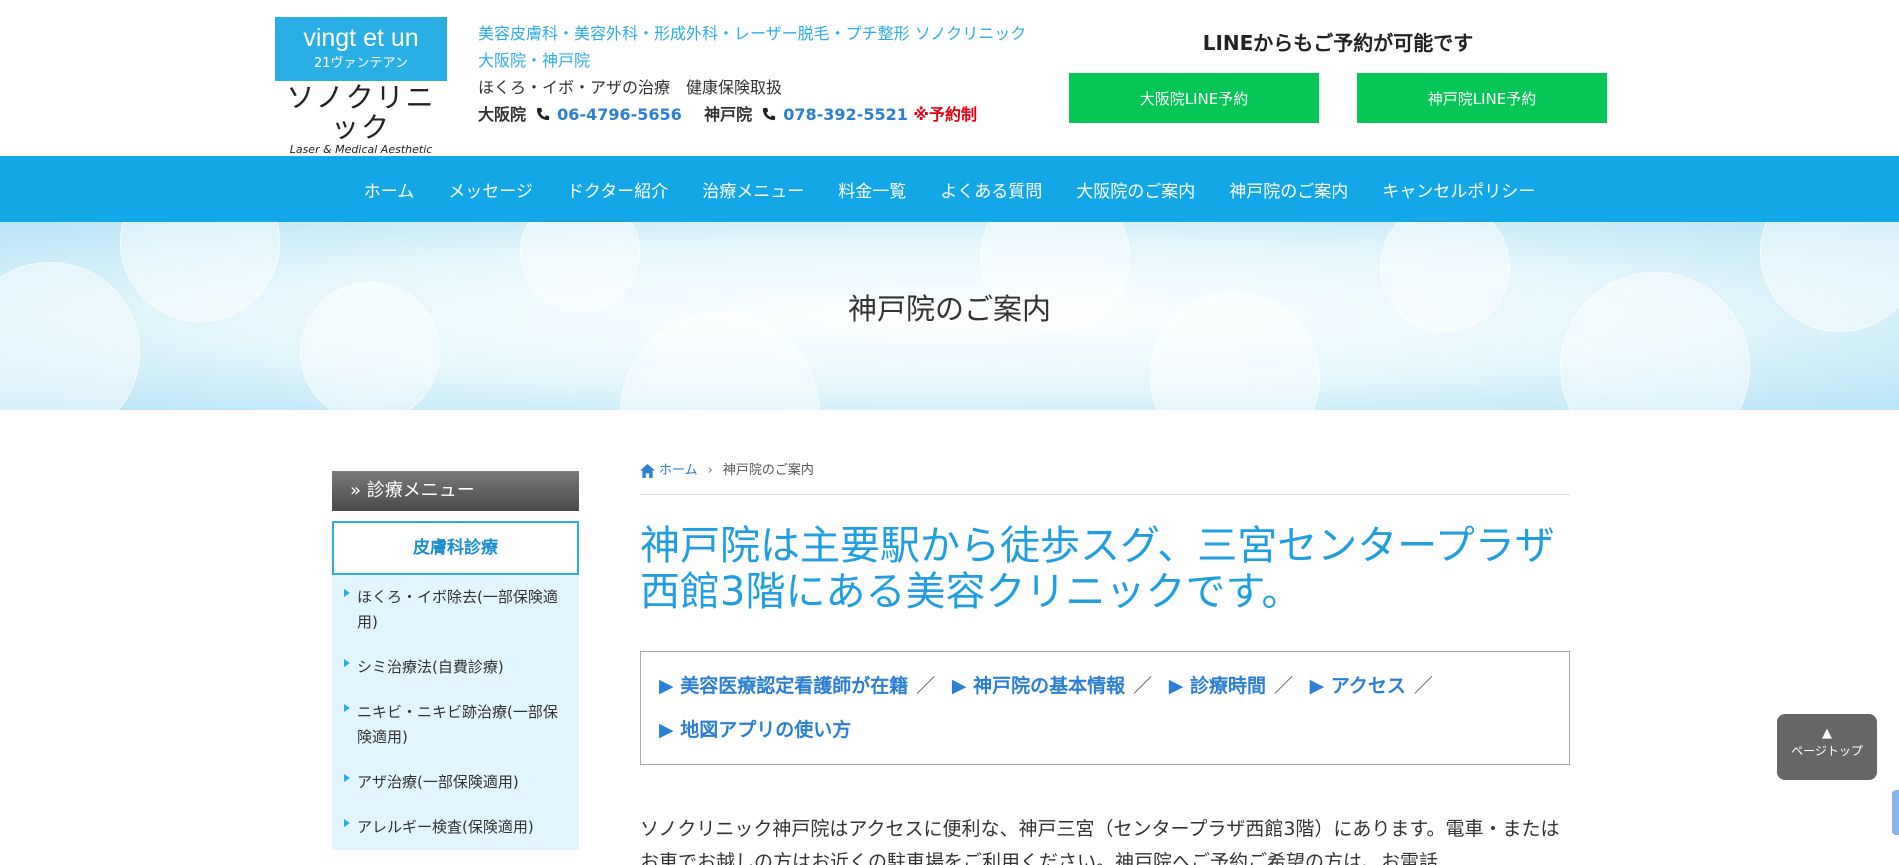  What do you see at coordinates (945, 114) in the screenshot?
I see `reservation-note: ※予約制` at bounding box center [945, 114].